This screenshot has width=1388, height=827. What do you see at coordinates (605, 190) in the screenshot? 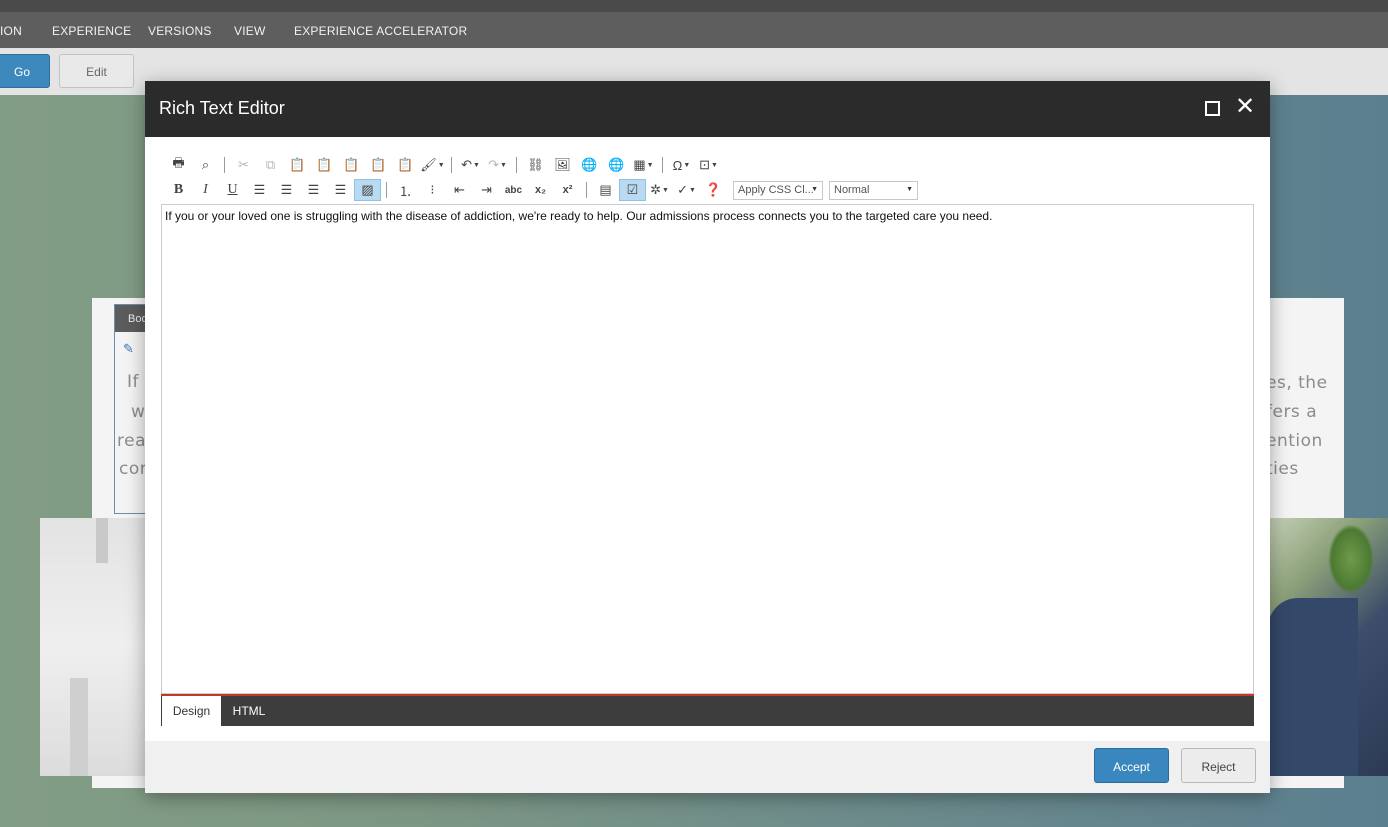
I see `paragraph-icon: ▤` at bounding box center [605, 190].